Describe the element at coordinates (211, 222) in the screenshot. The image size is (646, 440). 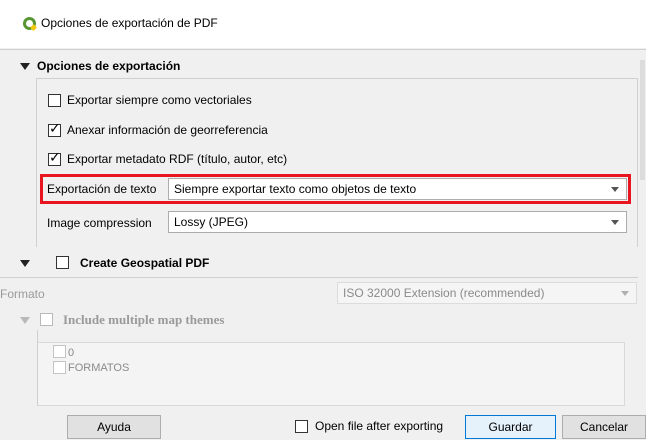
I see `image-compression-value: Lossy (JPEG)` at that location.